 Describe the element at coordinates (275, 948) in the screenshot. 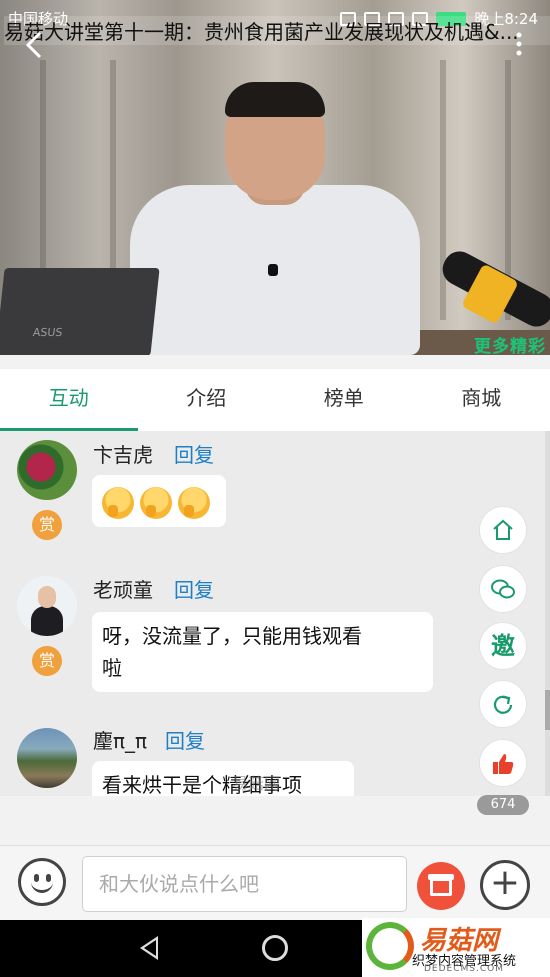

I see `nav-home-icon` at that location.